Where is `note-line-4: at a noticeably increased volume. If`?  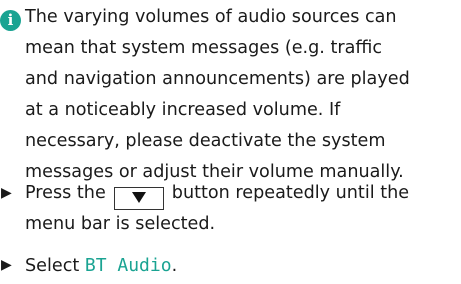 note-line-4: at a noticeably increased volume. If is located at coordinates (230, 110).